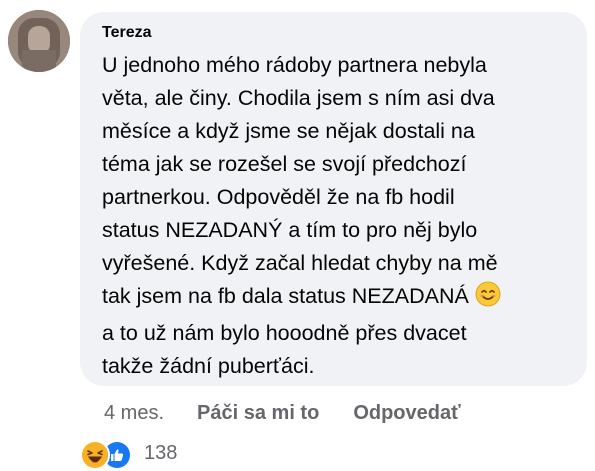 The image size is (595, 471). I want to click on comment-actions: 4 mes. Páči sa mi to Odpovedať, so click(282, 413).